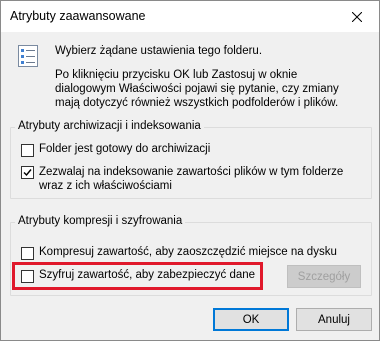  I want to click on close-button, so click(357, 16).